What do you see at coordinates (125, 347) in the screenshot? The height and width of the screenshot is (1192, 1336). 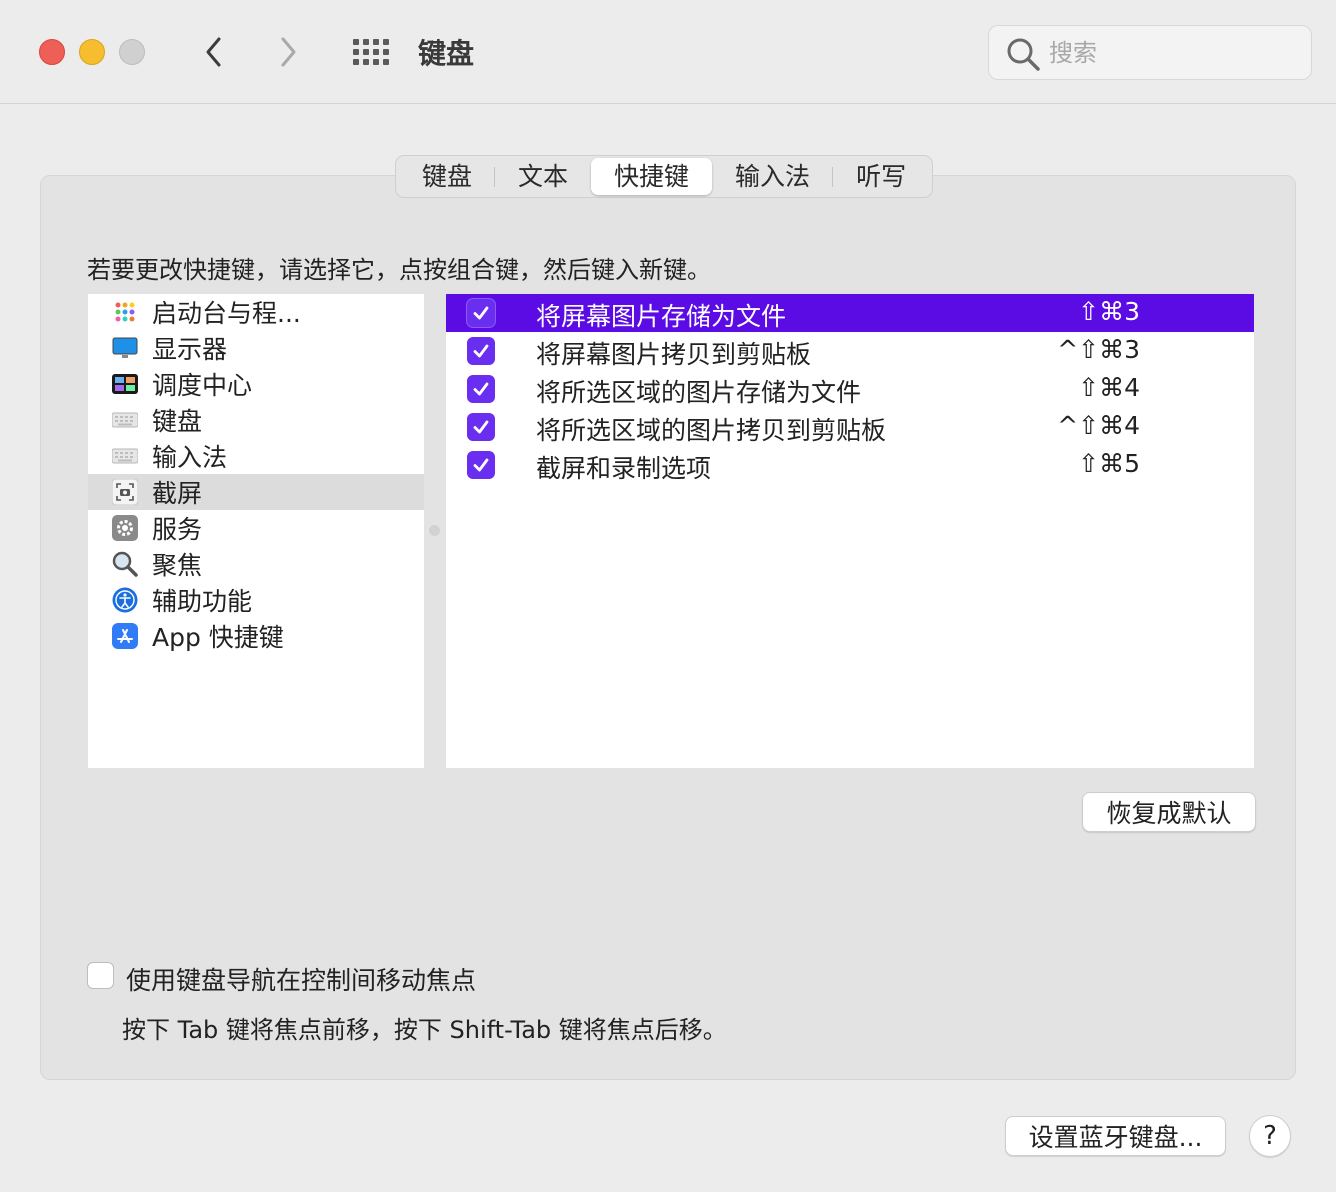 I see `display-icon` at bounding box center [125, 347].